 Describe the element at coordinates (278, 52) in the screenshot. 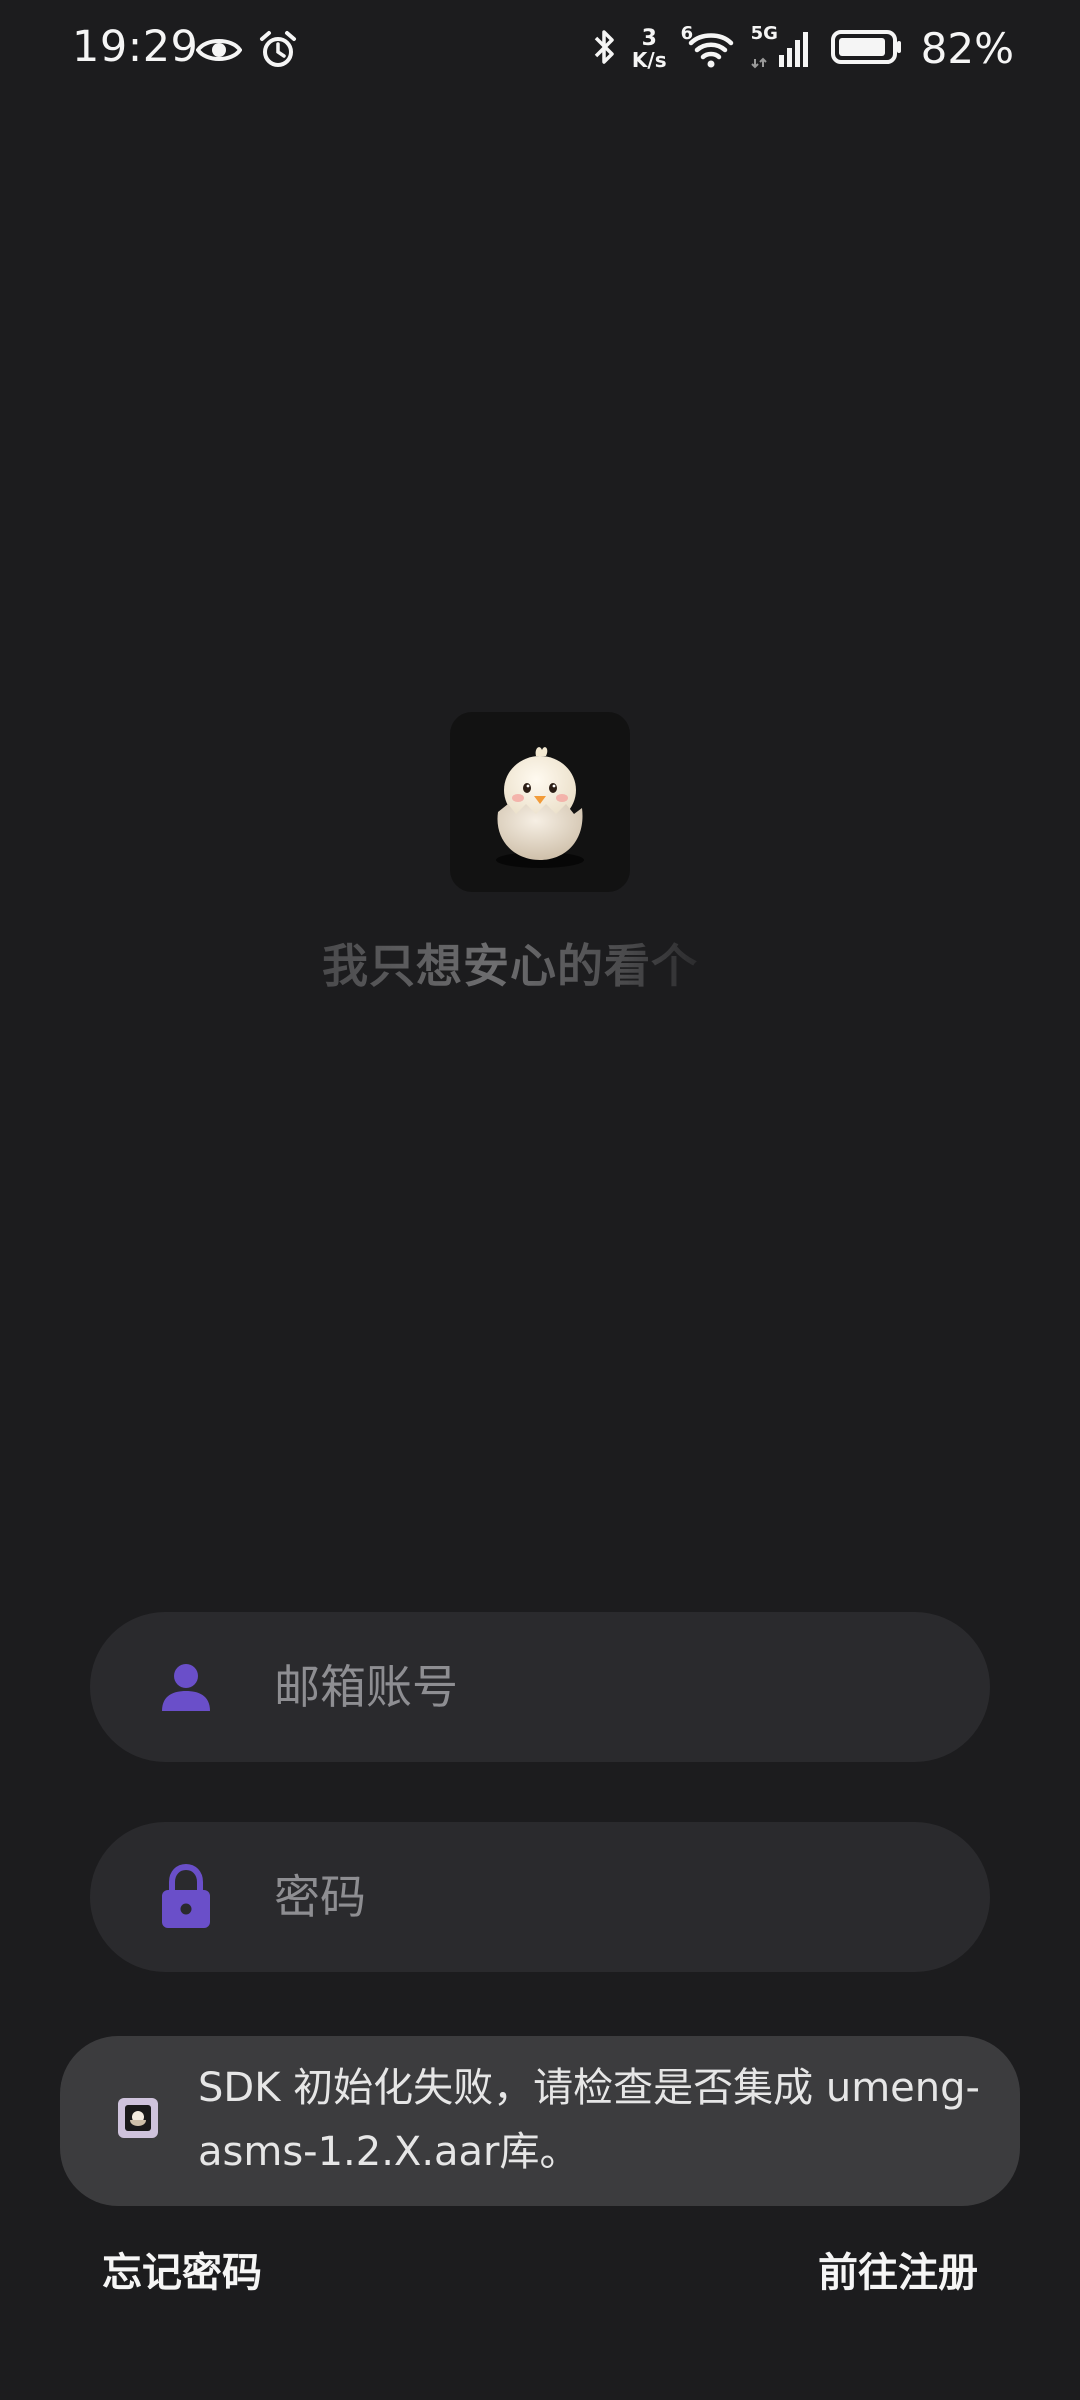

I see `alarm-icon` at that location.